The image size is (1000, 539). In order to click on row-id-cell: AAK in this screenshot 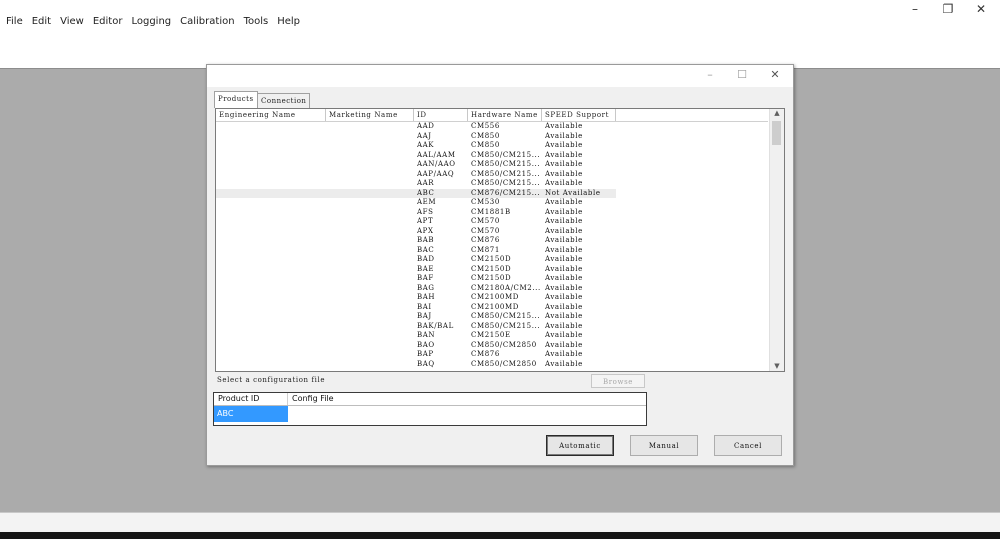, I will do `click(426, 145)`.